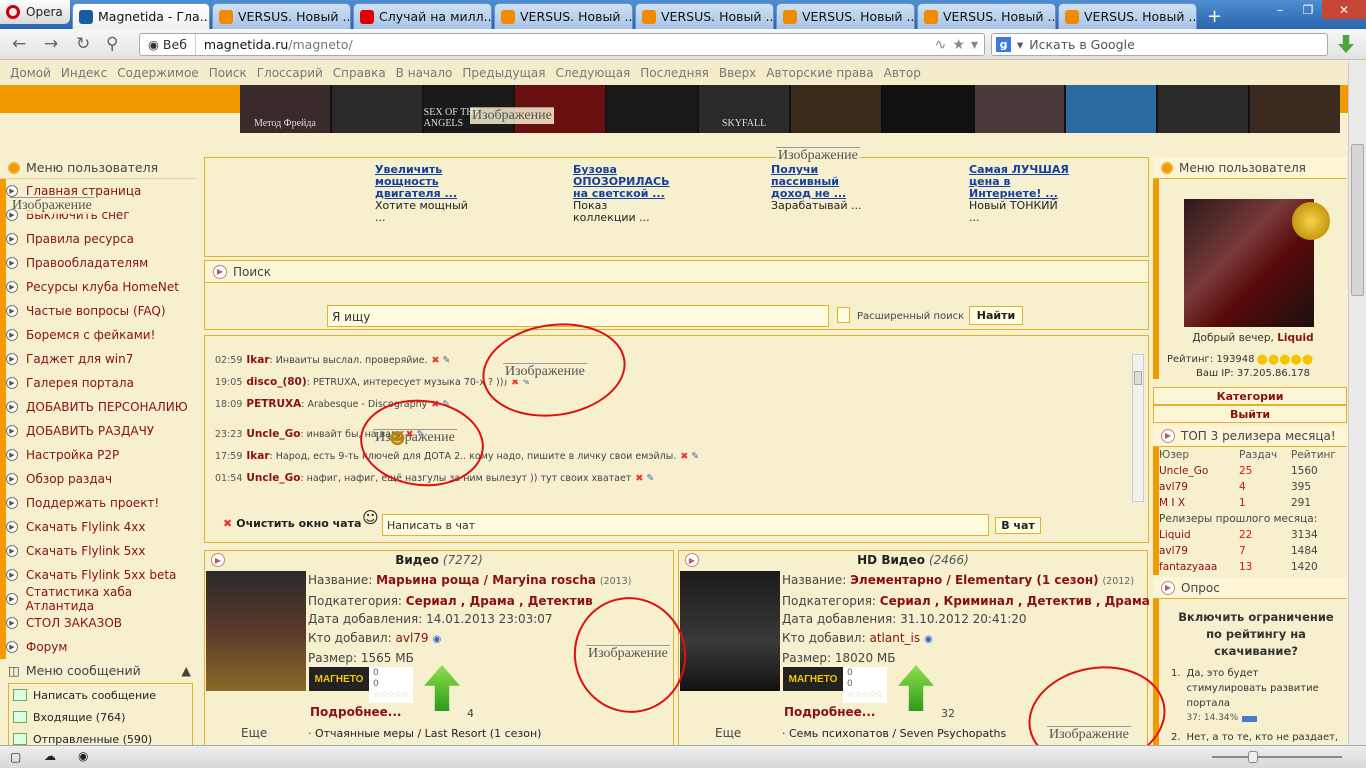  What do you see at coordinates (902, 73) in the screenshot?
I see `nav-link: Автор` at bounding box center [902, 73].